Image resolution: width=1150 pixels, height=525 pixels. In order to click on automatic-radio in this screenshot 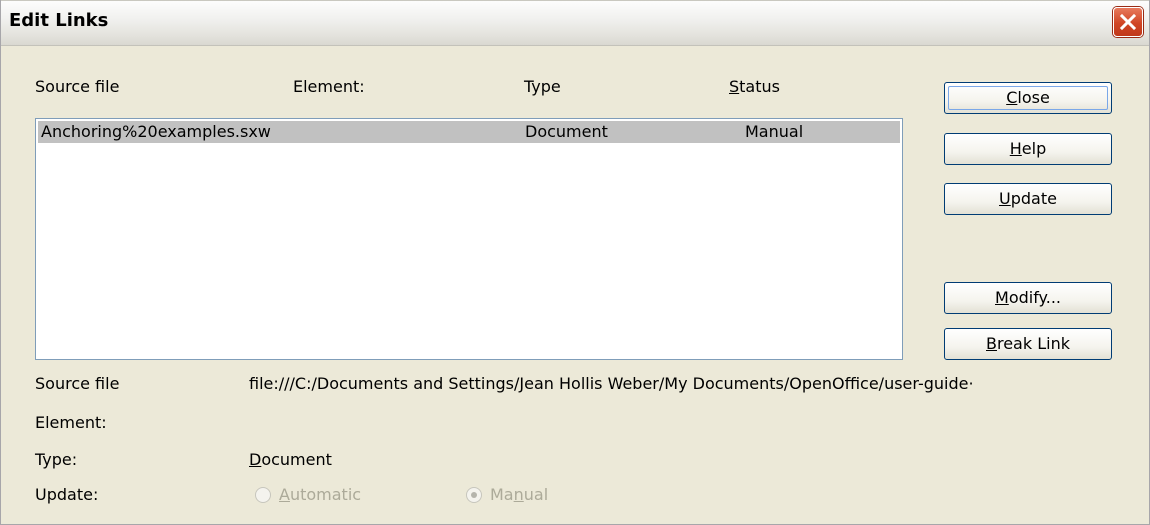, I will do `click(263, 495)`.